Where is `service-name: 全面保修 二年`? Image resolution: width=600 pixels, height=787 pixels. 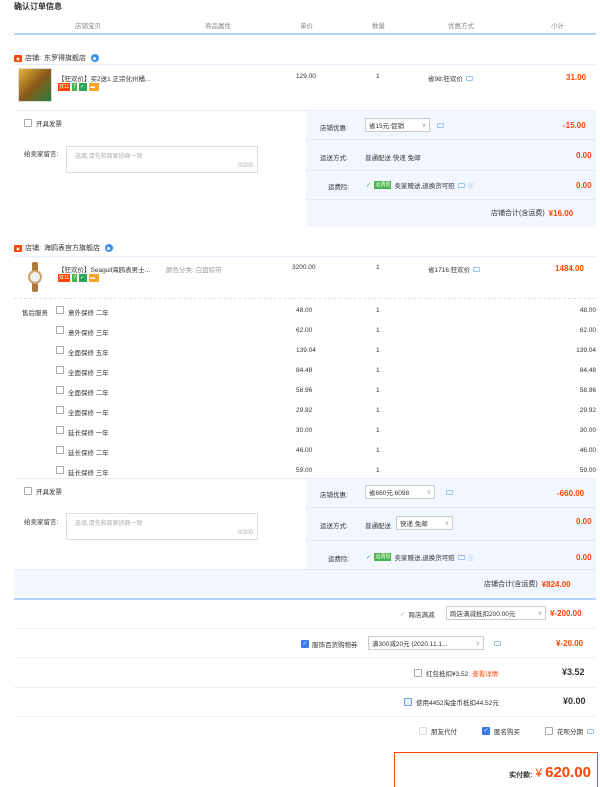
service-name: 全面保修 二年 is located at coordinates (88, 393).